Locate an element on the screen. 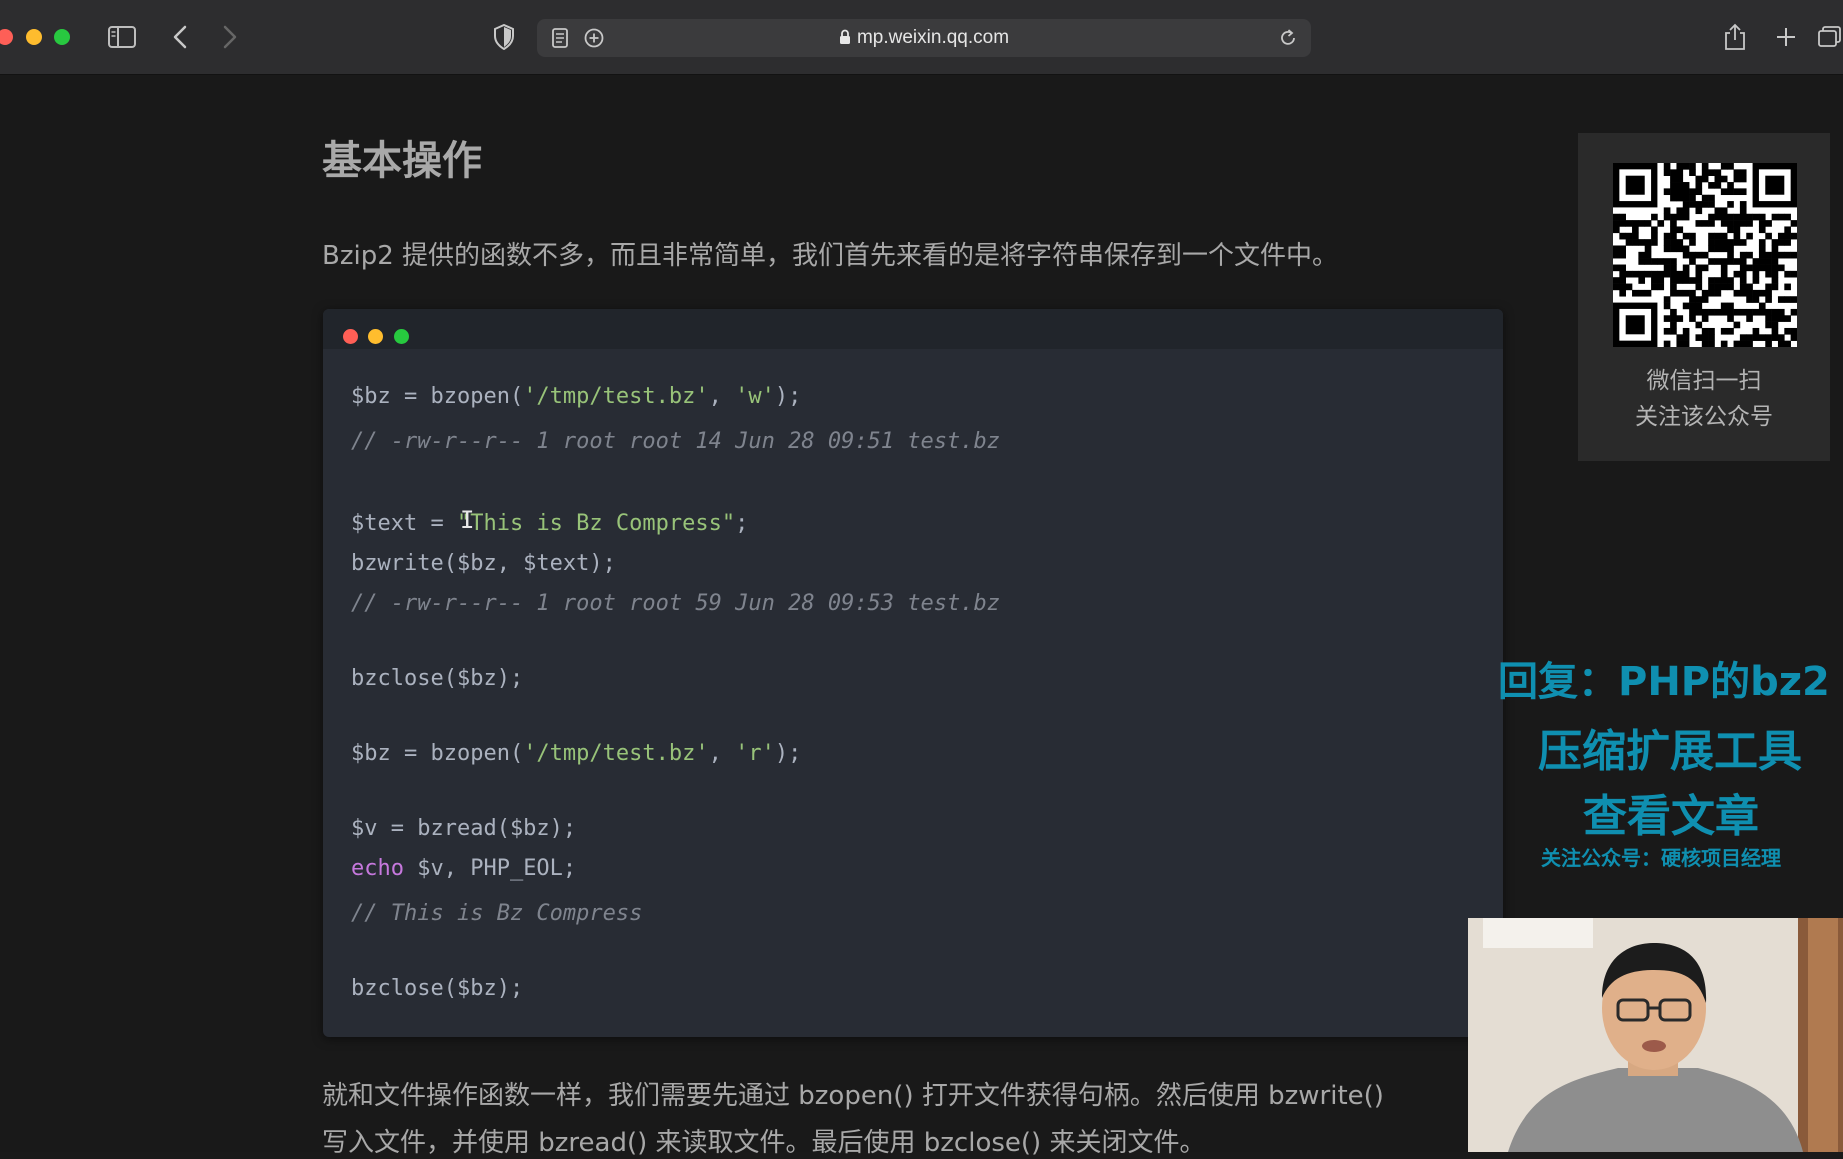  lock-icon is located at coordinates (845, 40).